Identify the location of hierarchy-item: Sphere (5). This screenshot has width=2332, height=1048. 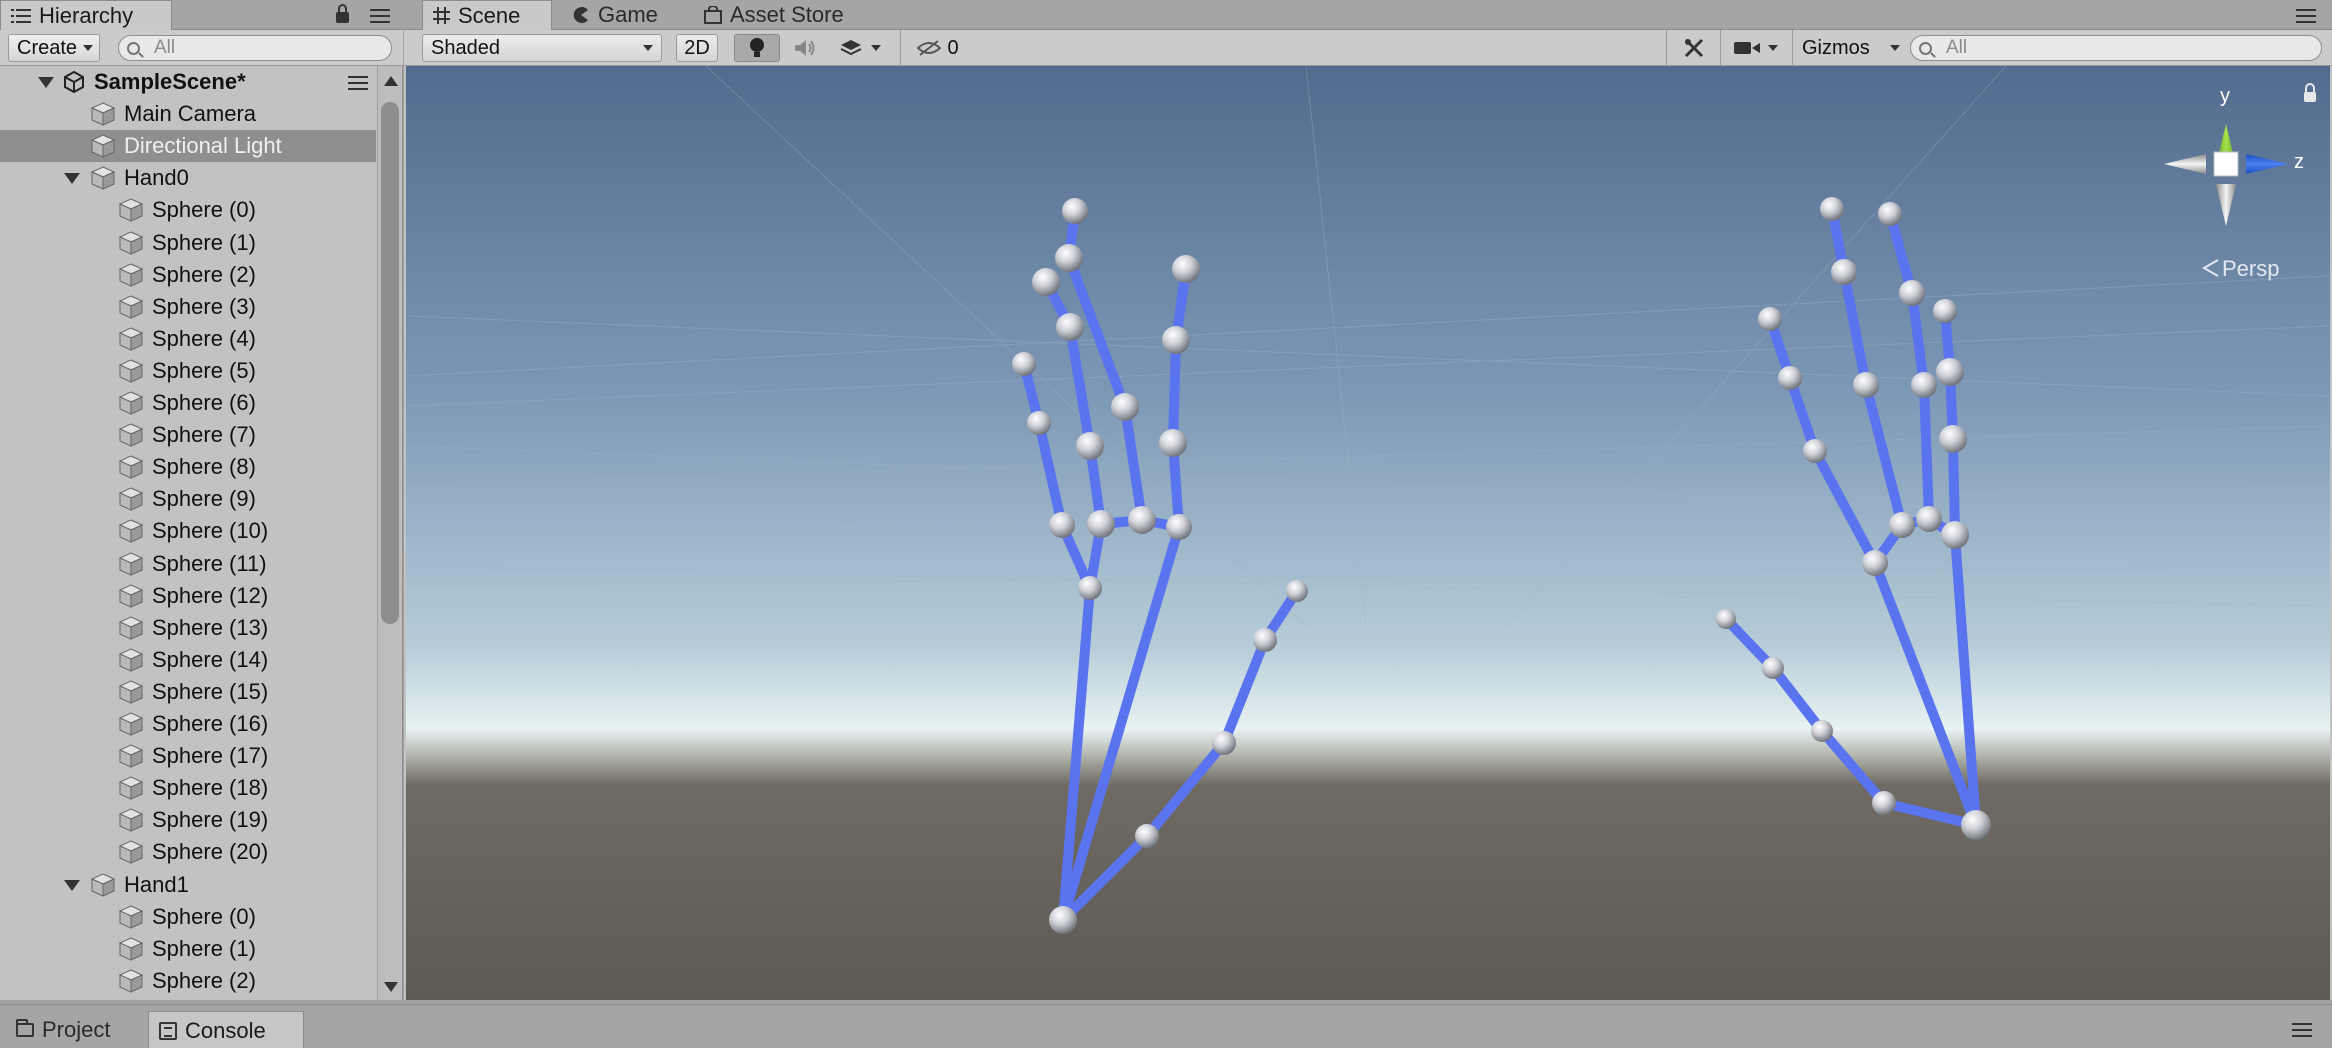
(188, 371).